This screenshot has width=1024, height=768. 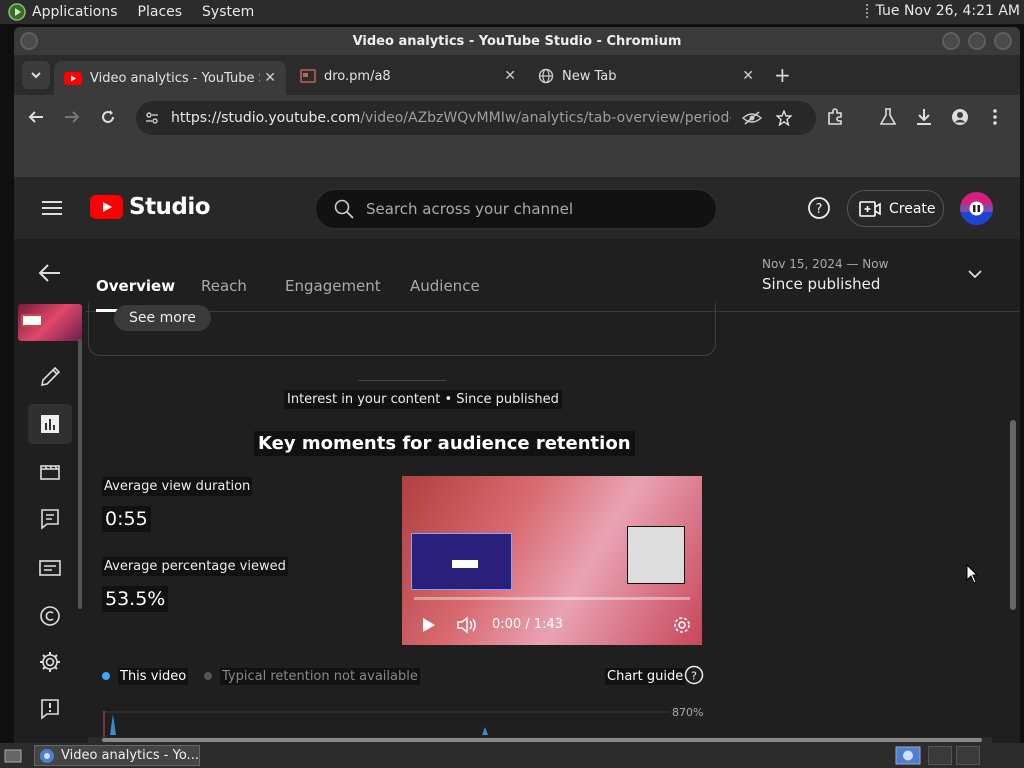 I want to click on analytics-nav-item, so click(x=50, y=424).